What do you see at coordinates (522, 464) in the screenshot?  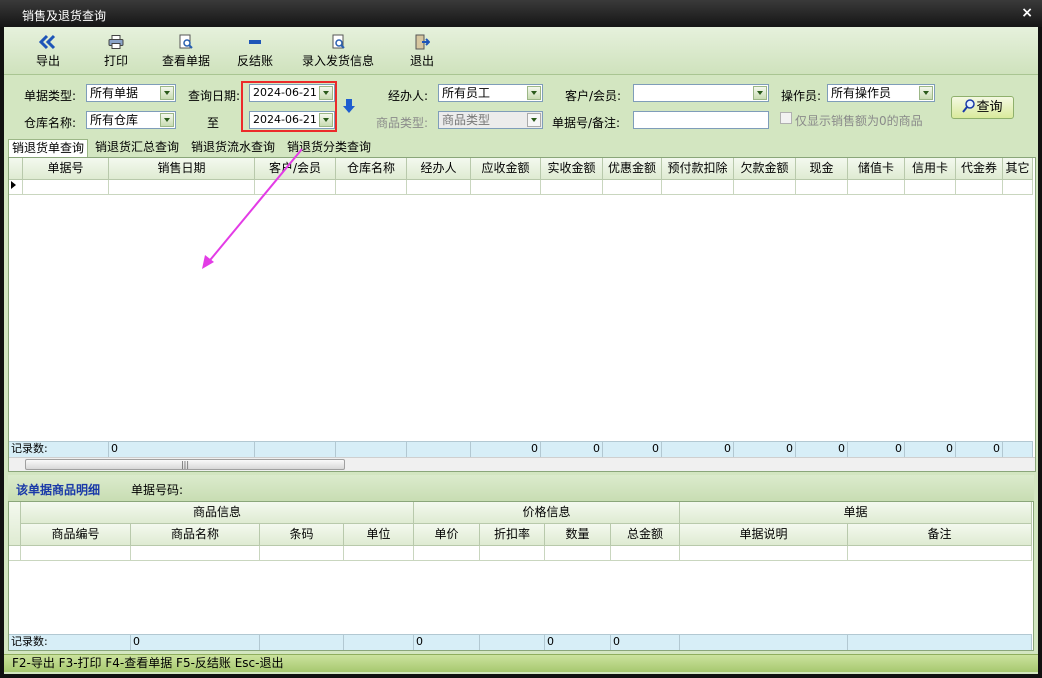 I see `horizontal-scrollbar: |||` at bounding box center [522, 464].